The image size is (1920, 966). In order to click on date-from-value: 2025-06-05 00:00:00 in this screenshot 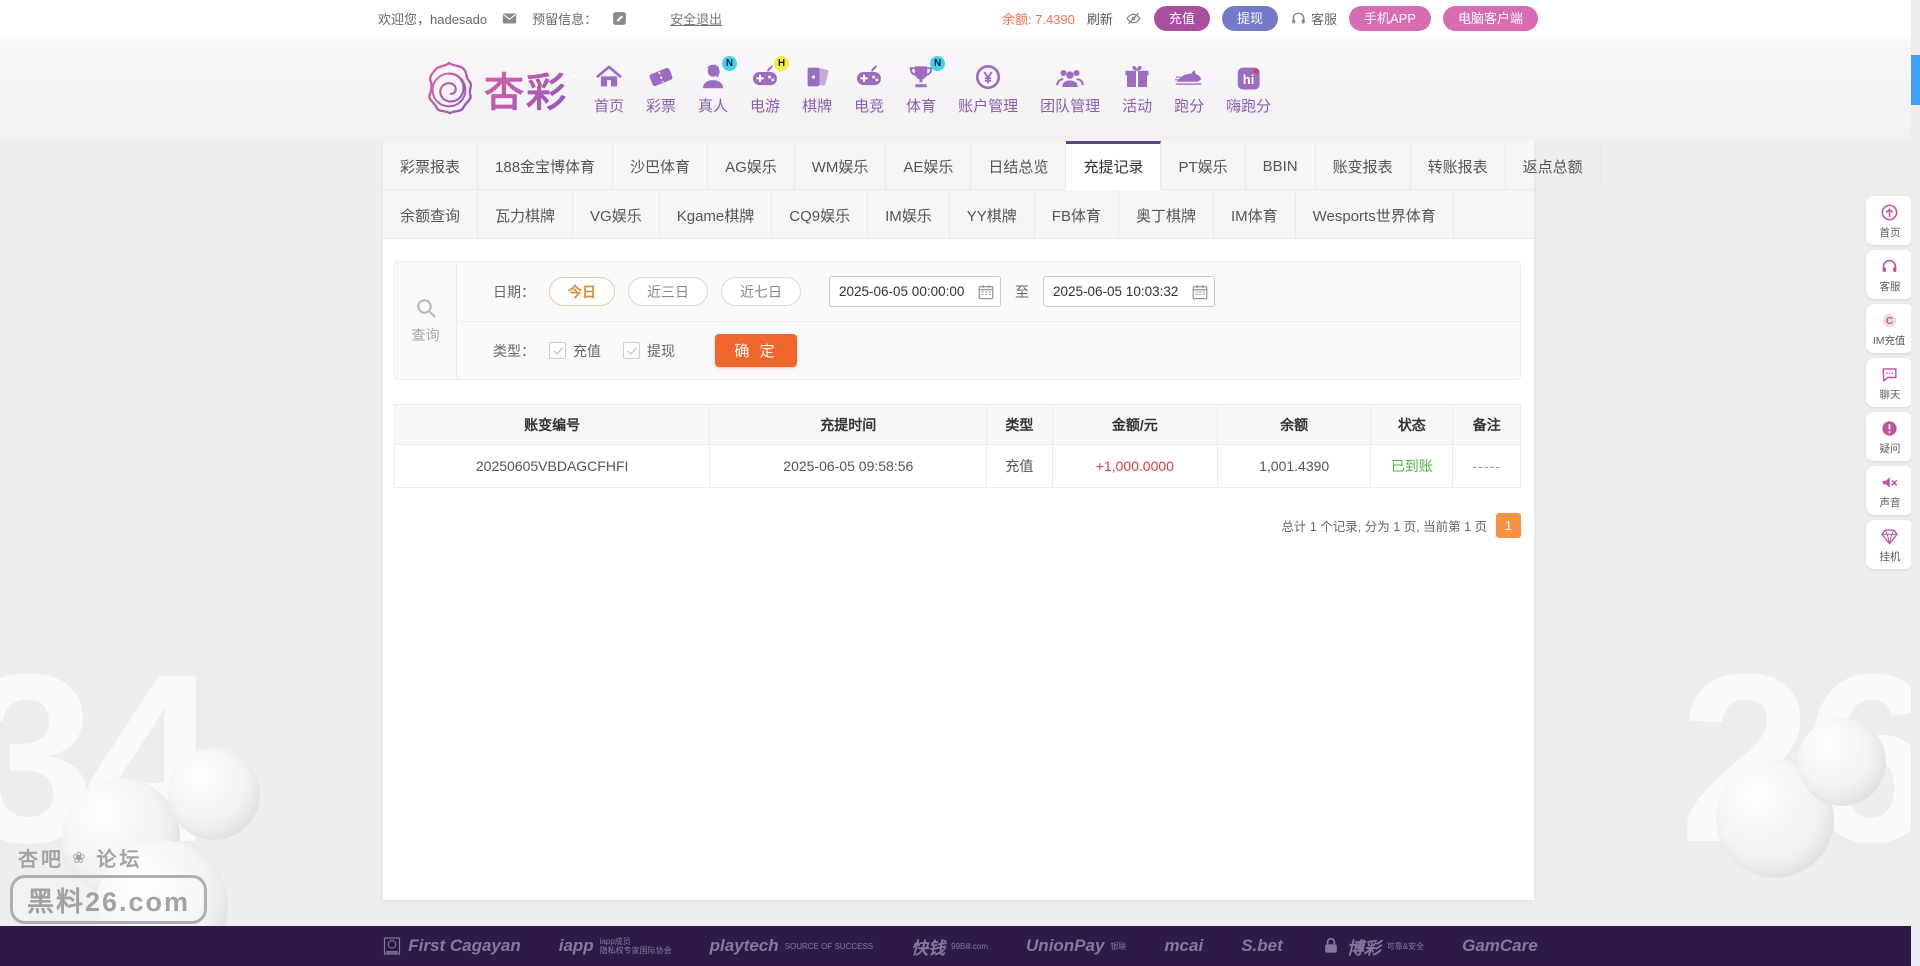, I will do `click(902, 291)`.